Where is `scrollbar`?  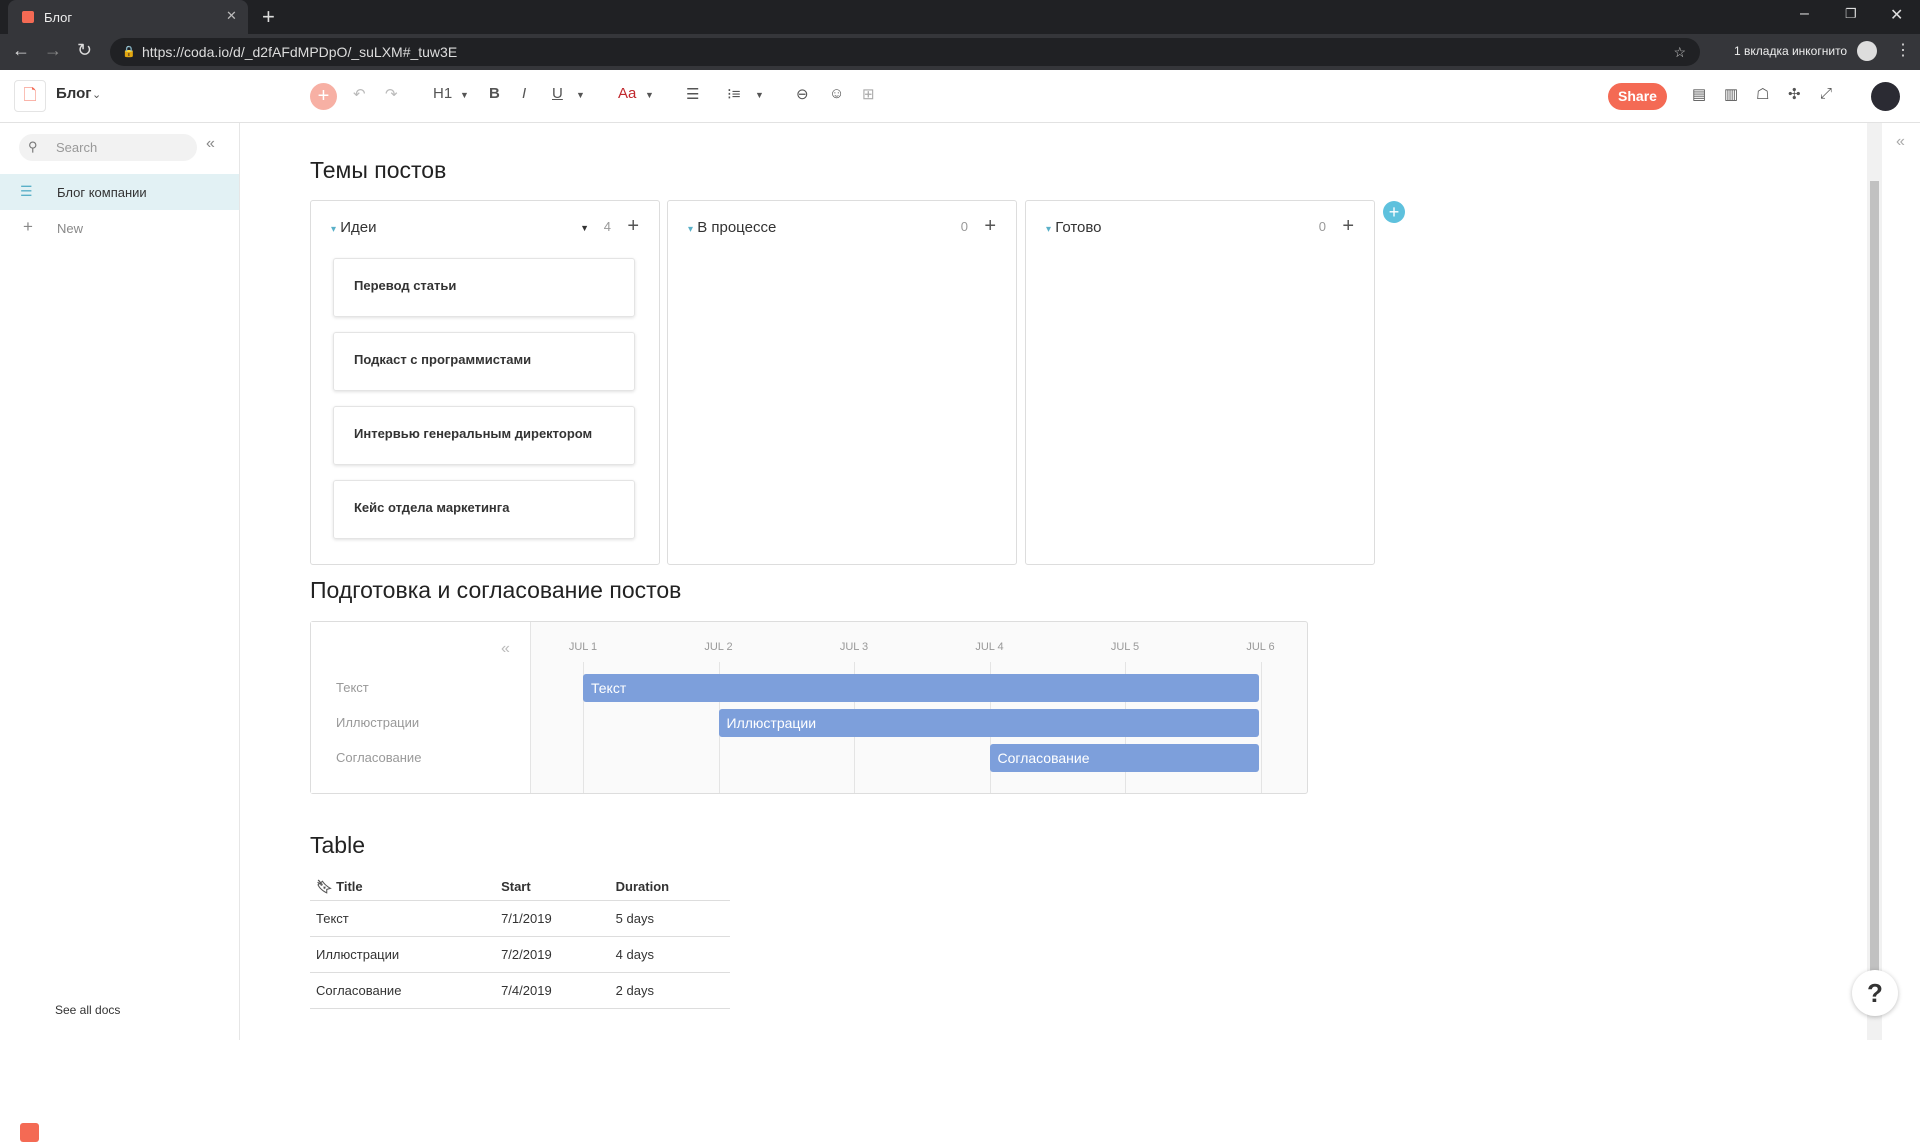 scrollbar is located at coordinates (1874, 581).